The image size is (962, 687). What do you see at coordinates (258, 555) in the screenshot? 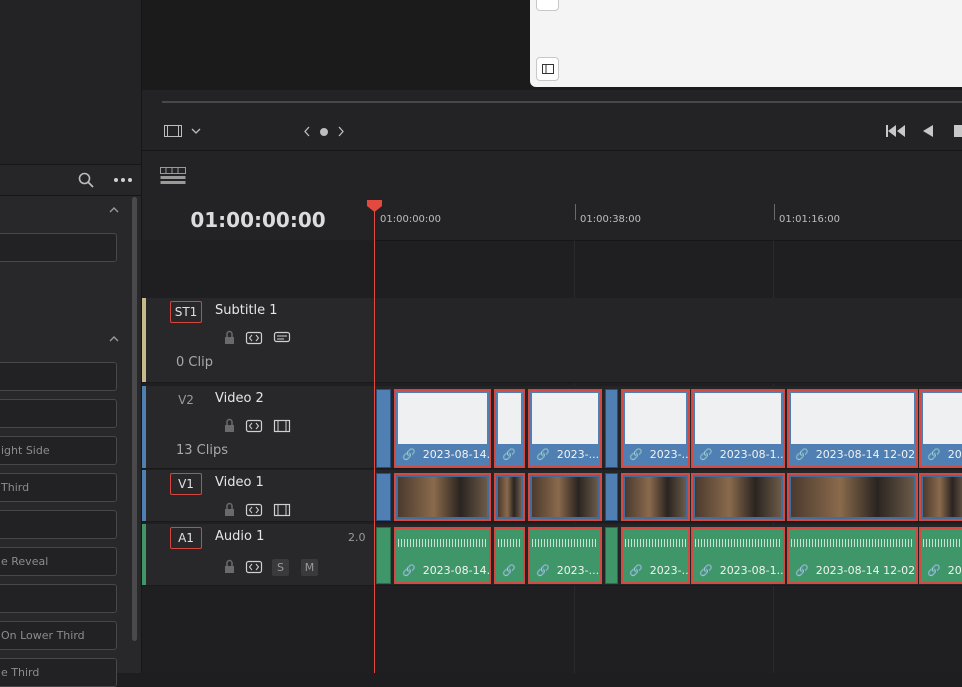
I see `track-header-a1: A1 Audio 1 2.0 S M` at bounding box center [258, 555].